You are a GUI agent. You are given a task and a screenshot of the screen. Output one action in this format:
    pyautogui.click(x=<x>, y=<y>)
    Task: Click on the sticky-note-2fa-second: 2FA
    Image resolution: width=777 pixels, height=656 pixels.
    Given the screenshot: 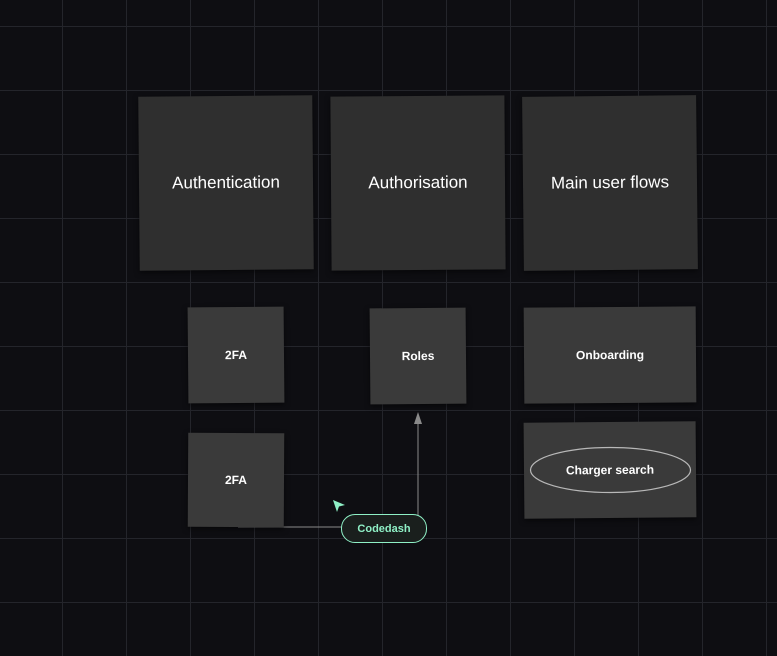 What is the action you would take?
    pyautogui.click(x=236, y=480)
    